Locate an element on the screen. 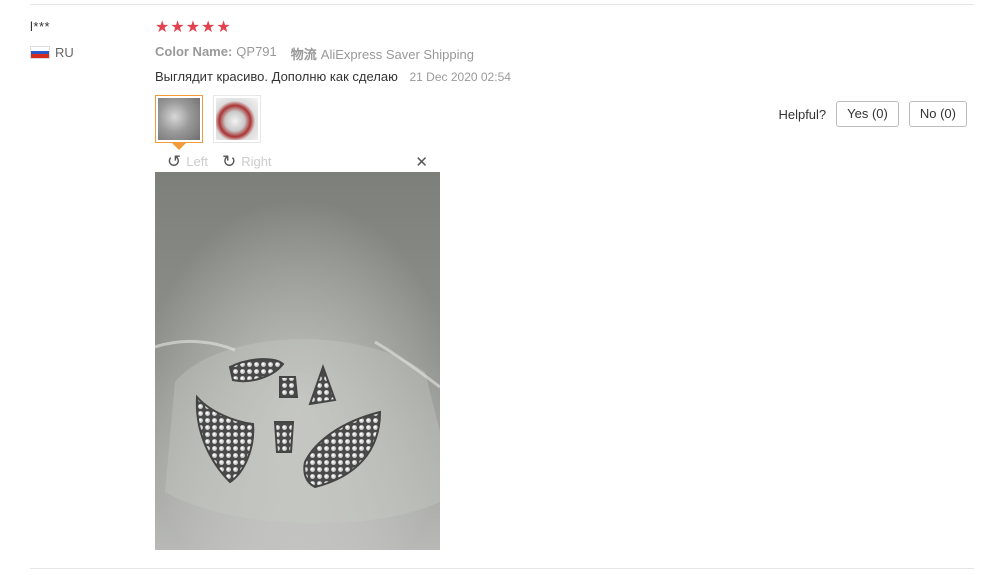 The width and height of the screenshot is (1000, 575). country-code: RU is located at coordinates (64, 52).